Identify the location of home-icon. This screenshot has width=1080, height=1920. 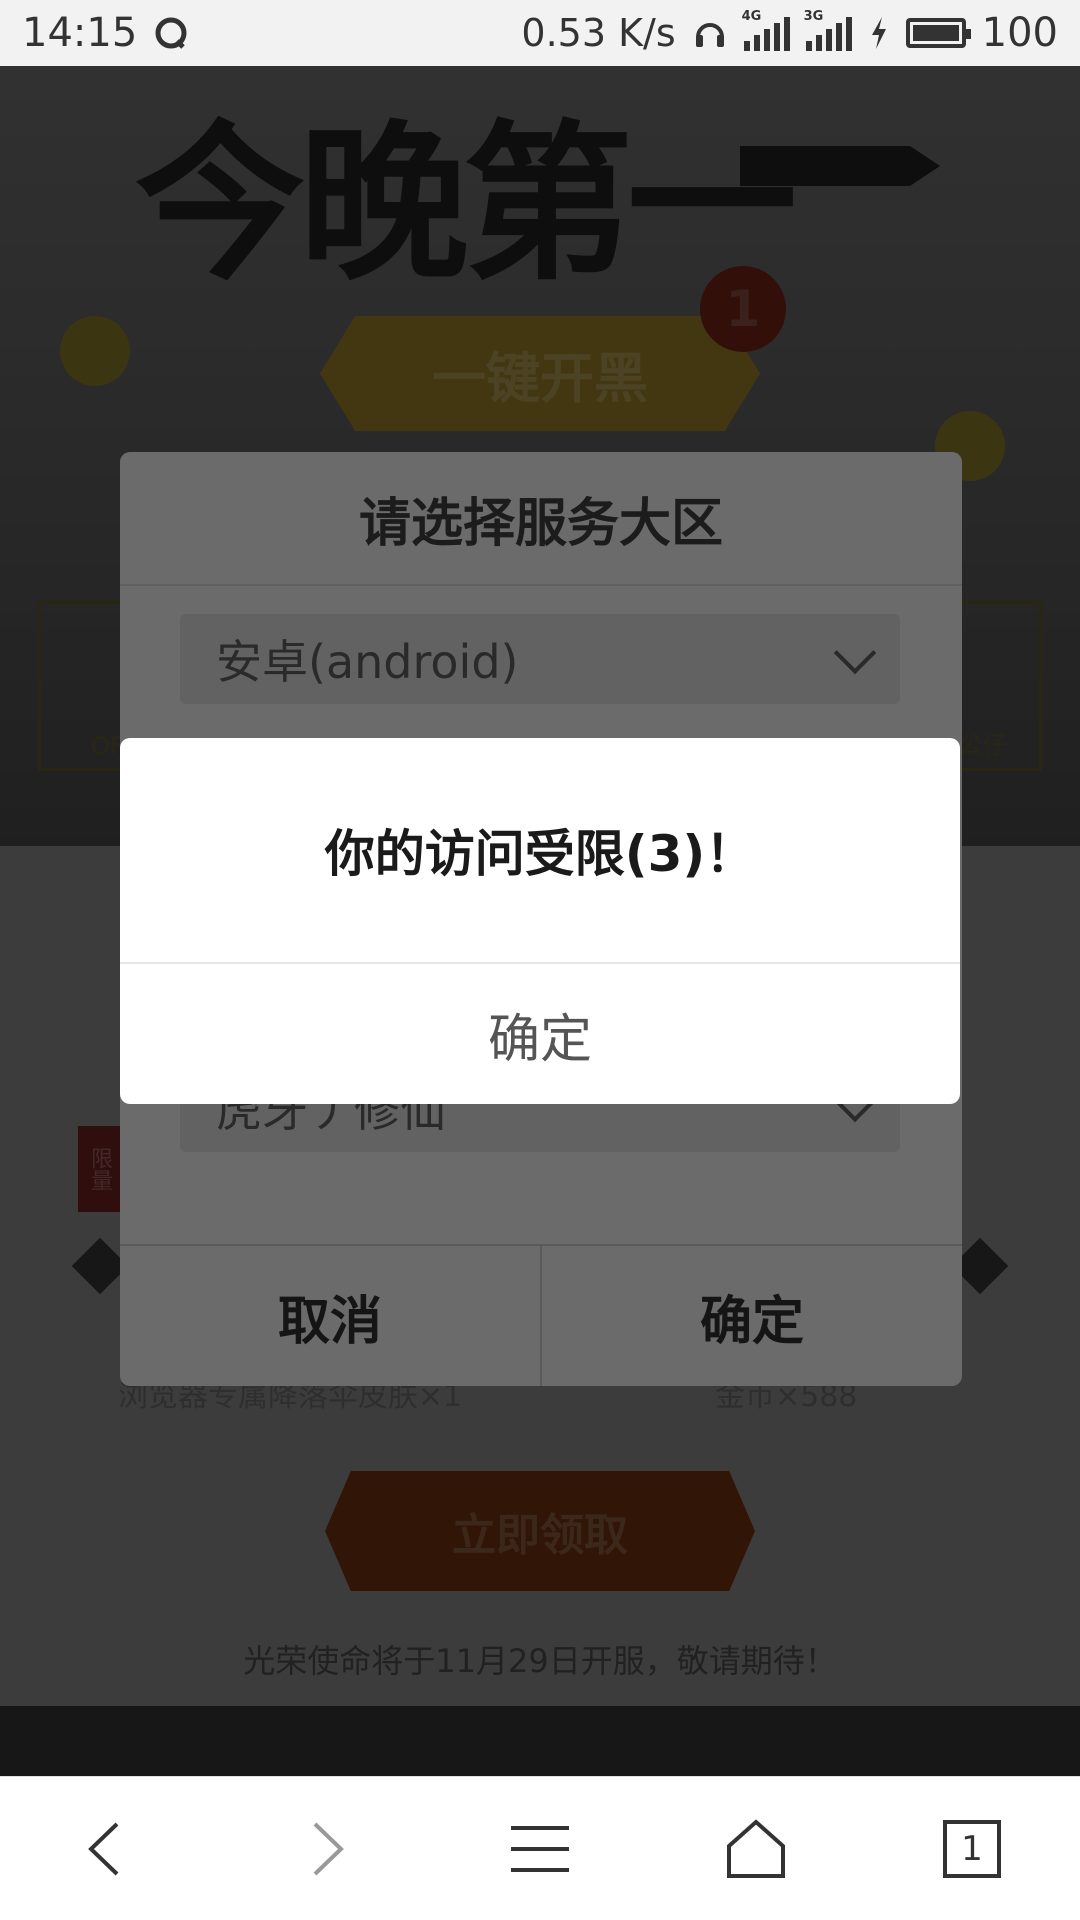
(756, 1848).